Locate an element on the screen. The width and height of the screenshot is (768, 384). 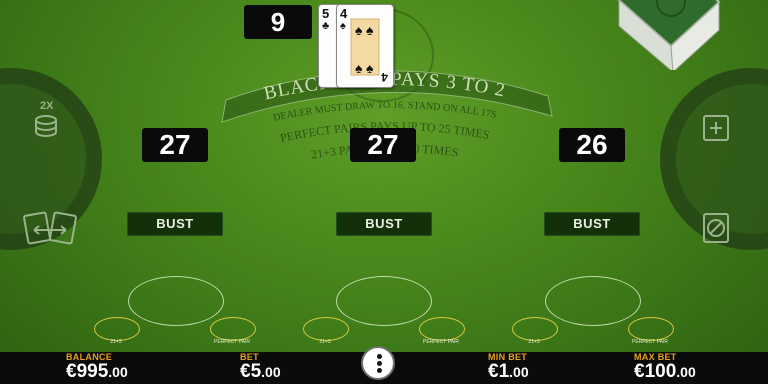
hand-1-bet-spot is located at coordinates (176, 301).